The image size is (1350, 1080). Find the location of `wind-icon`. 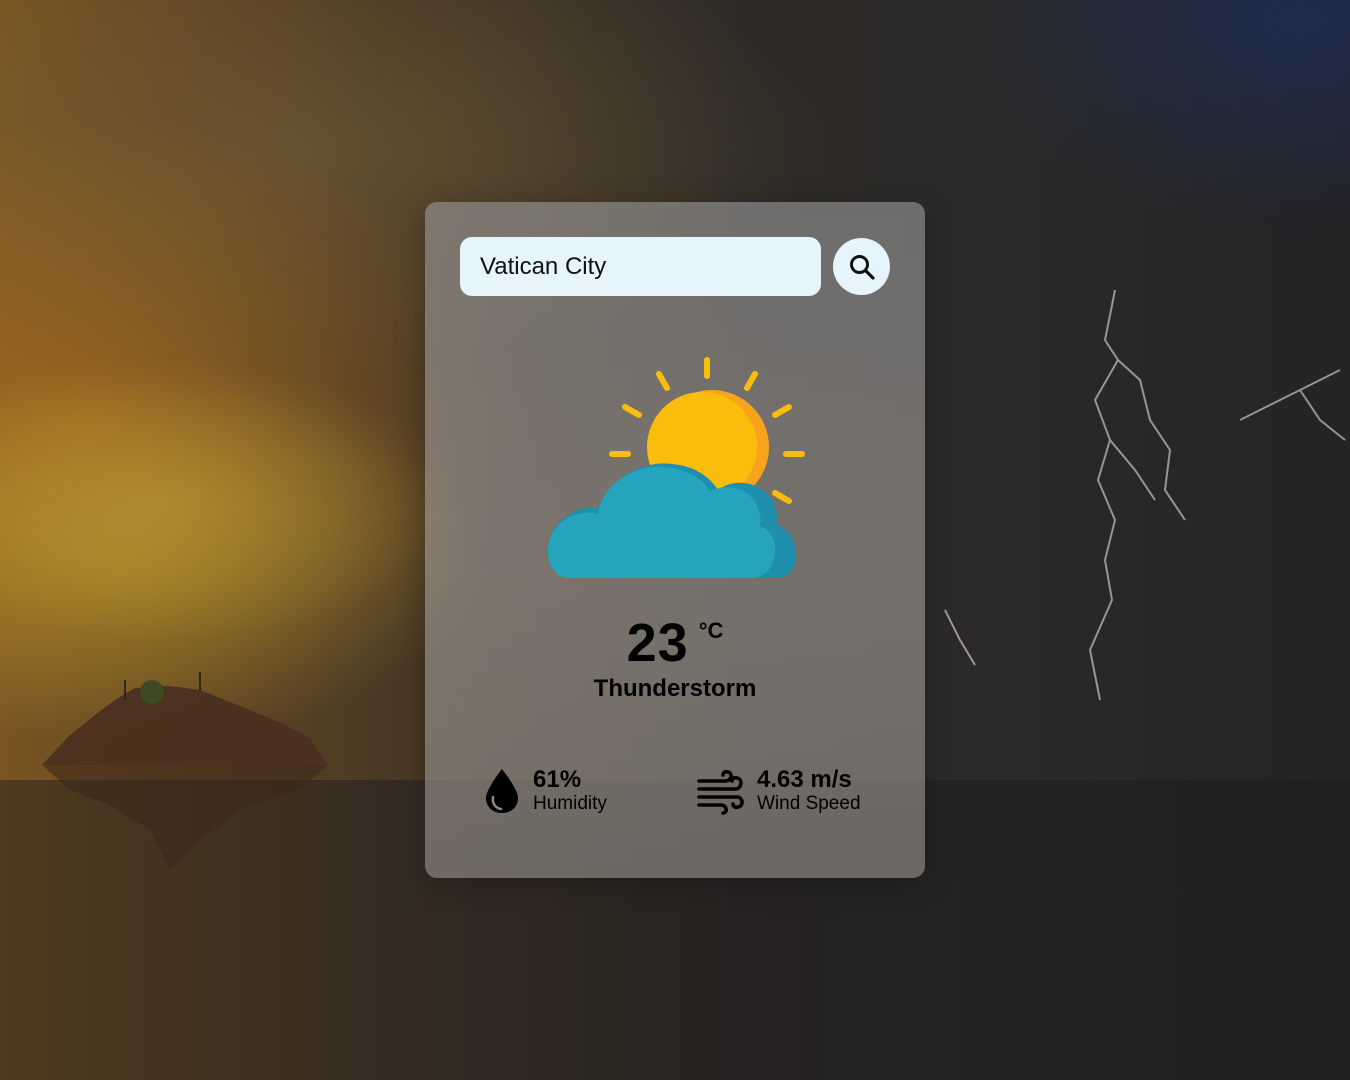

wind-icon is located at coordinates (720, 792).